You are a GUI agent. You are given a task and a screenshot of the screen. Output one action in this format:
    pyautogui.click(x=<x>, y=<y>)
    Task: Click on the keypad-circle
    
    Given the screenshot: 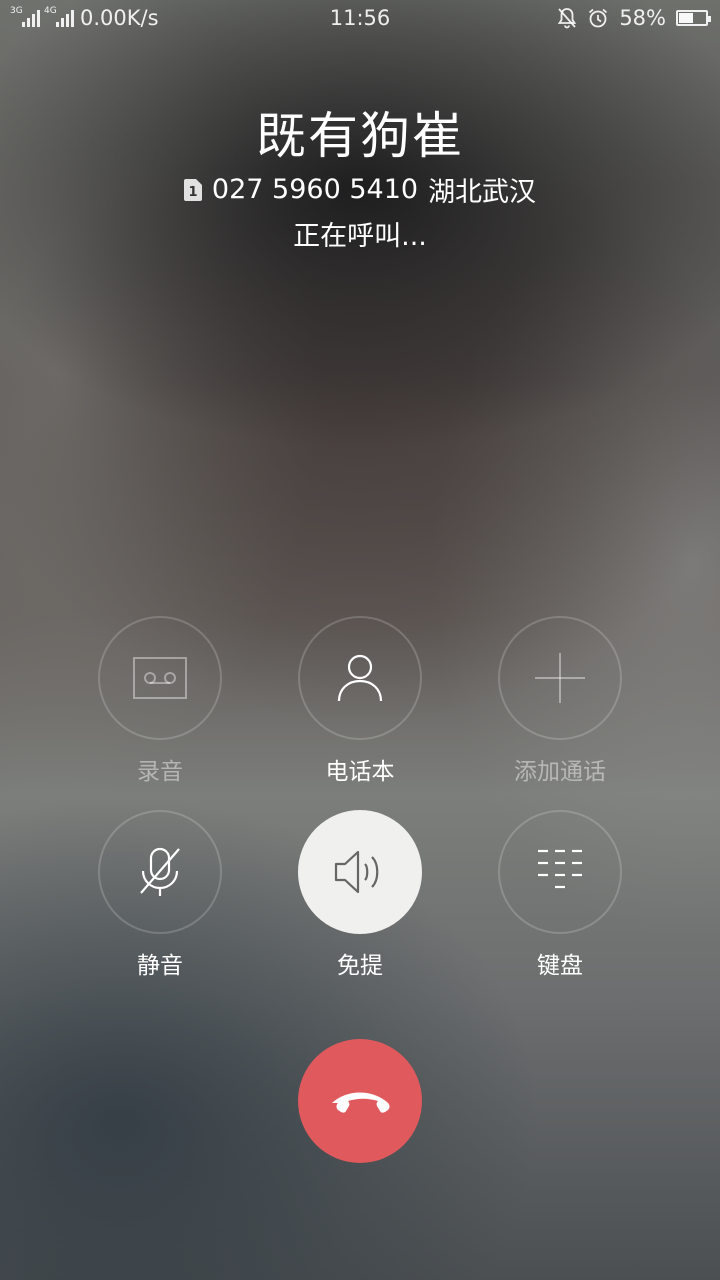 What is the action you would take?
    pyautogui.click(x=560, y=872)
    